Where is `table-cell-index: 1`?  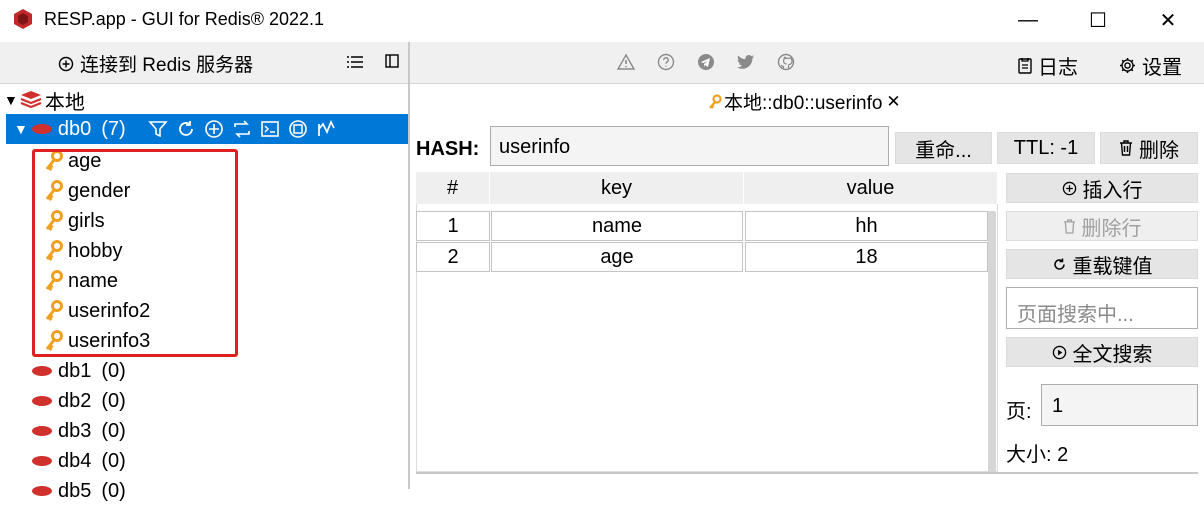
table-cell-index: 1 is located at coordinates (453, 226).